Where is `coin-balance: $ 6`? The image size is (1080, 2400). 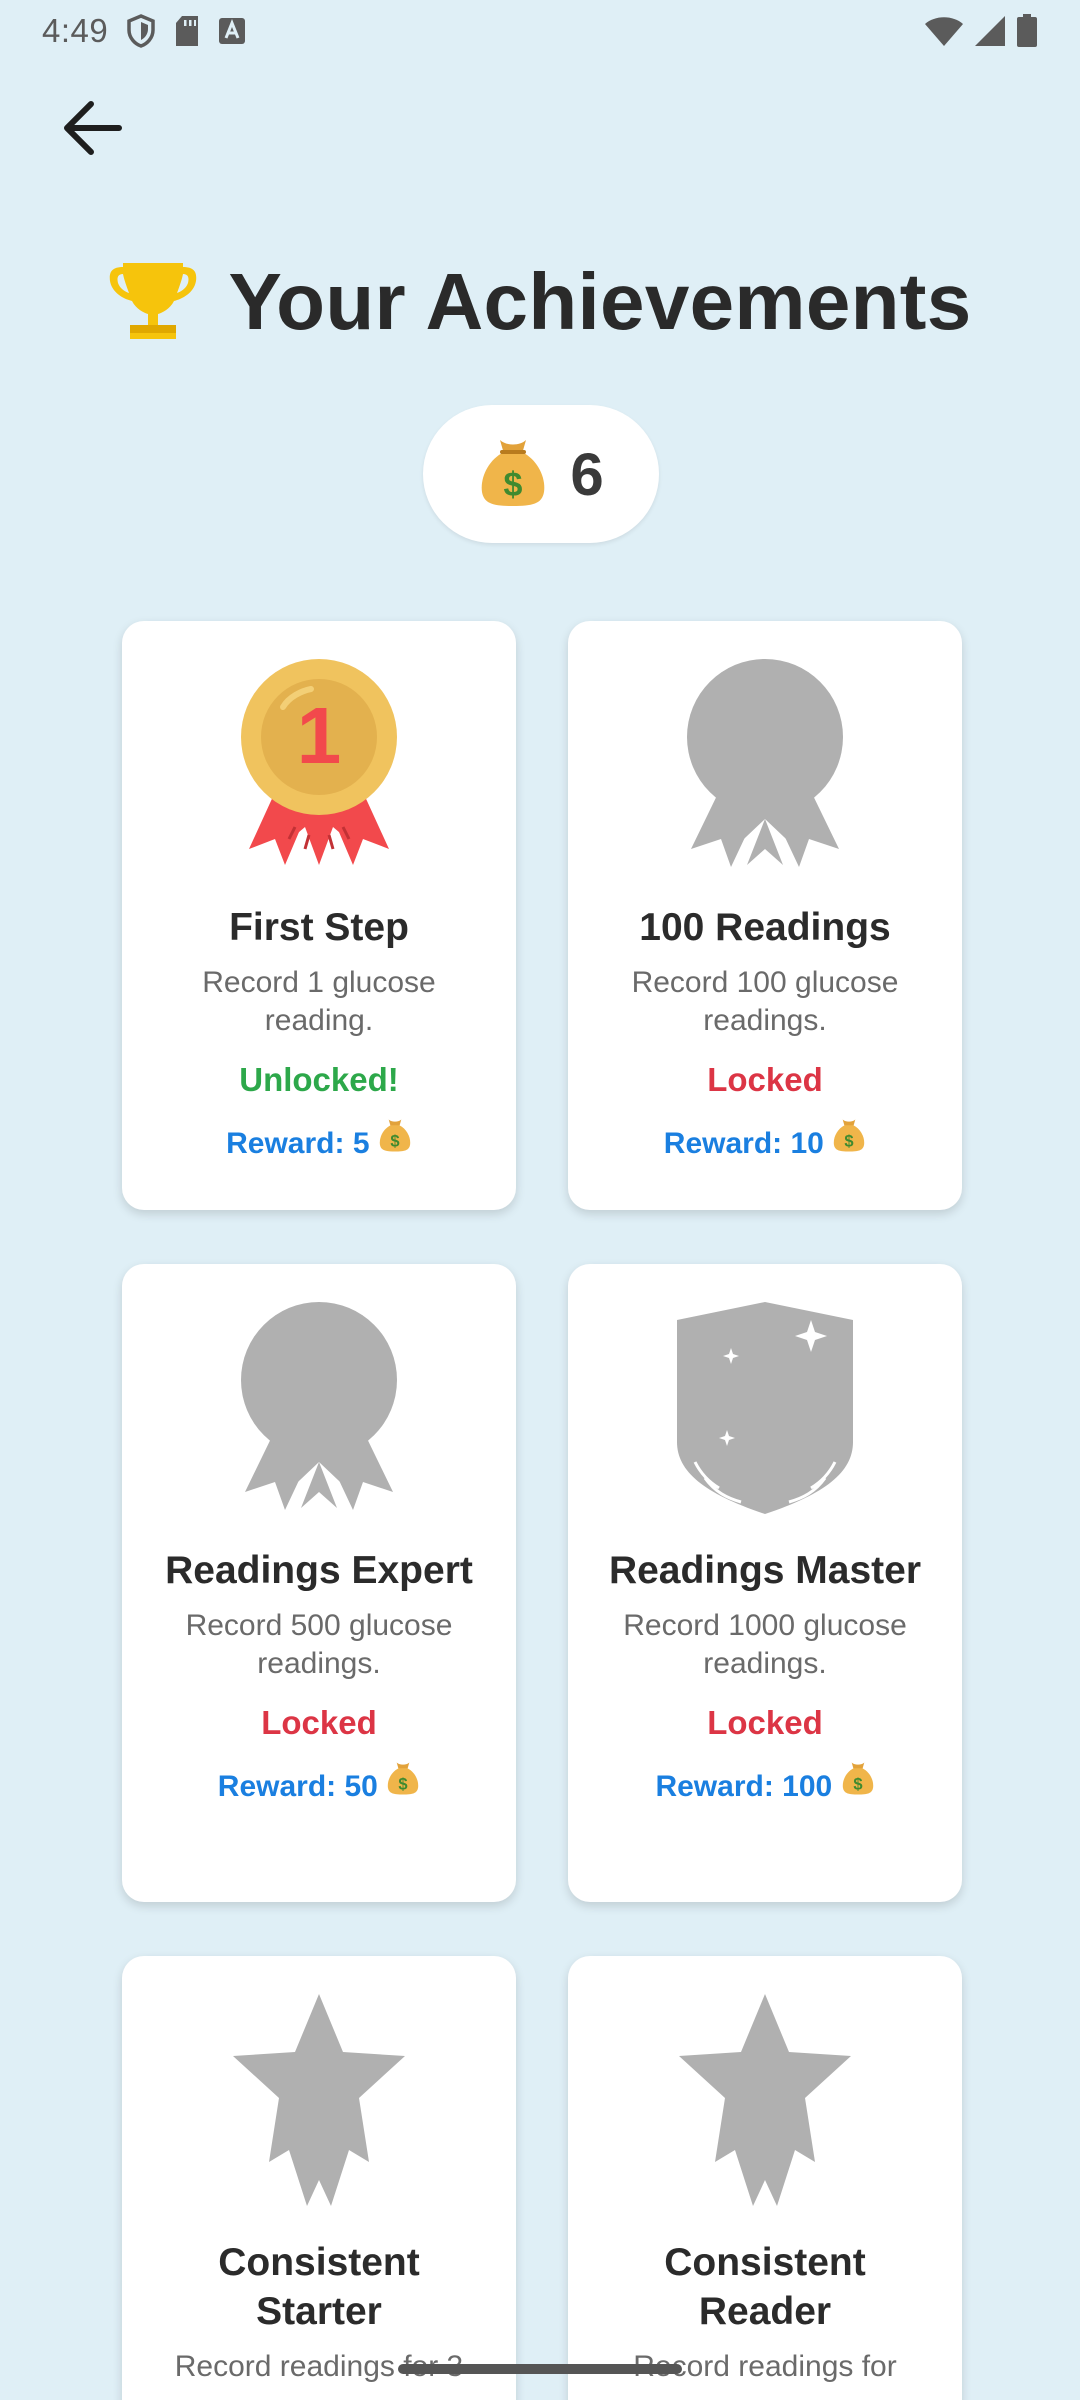 coin-balance: $ 6 is located at coordinates (541, 474).